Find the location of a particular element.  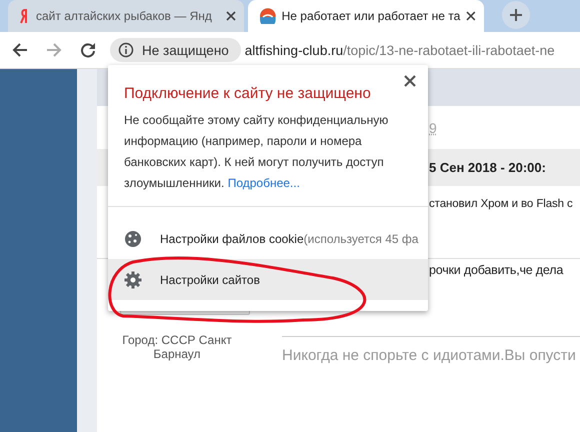

chip-label: Не защищено is located at coordinates (185, 50).